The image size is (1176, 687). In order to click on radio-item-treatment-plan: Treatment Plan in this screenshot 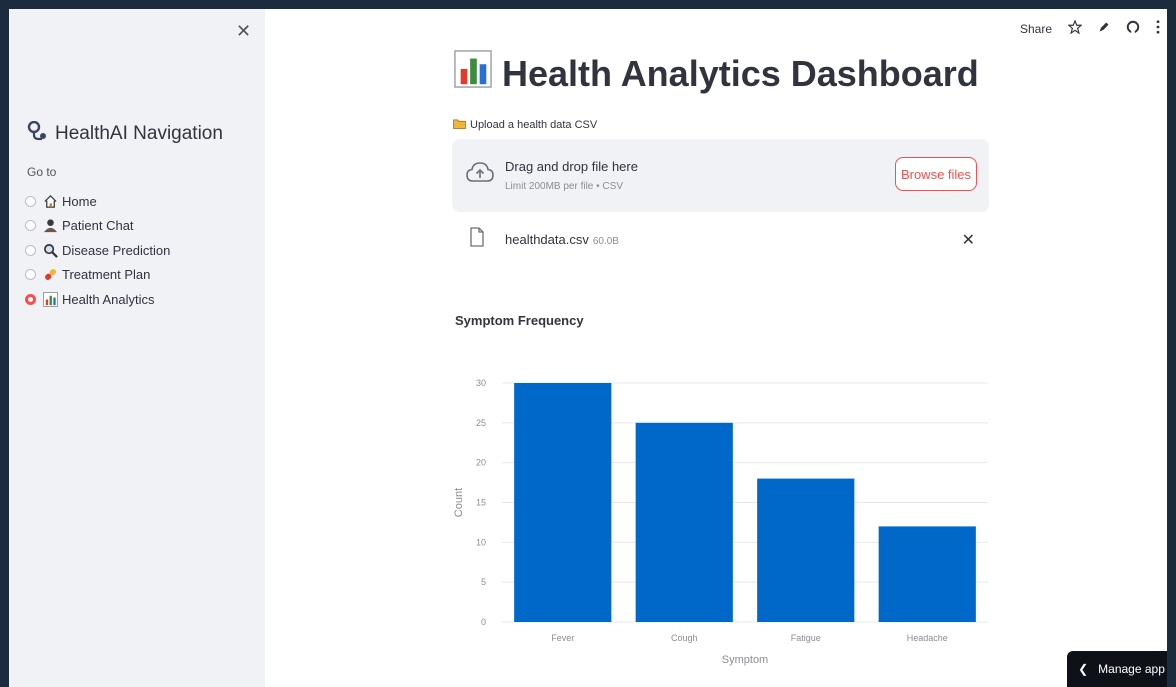, I will do `click(97, 275)`.